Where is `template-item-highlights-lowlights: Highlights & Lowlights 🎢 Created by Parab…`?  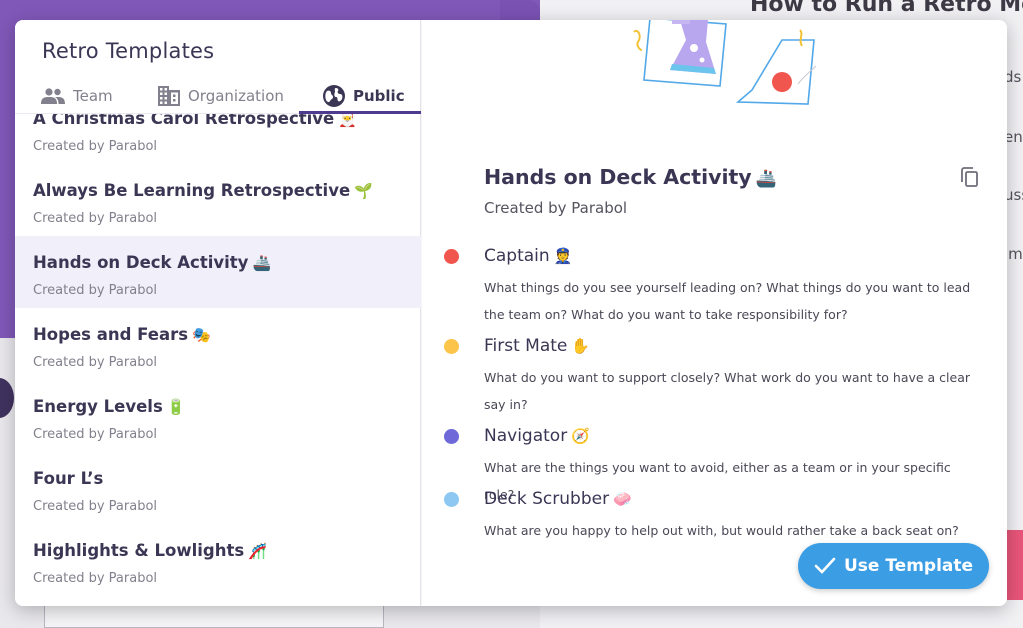
template-item-highlights-lowlights: Highlights & Lowlights 🎢 Created by Parab… is located at coordinates (218, 560).